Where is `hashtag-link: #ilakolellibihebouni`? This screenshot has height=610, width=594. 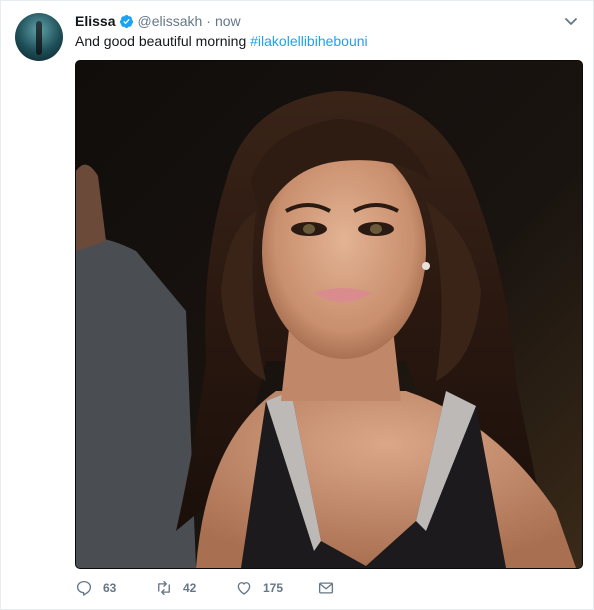
hashtag-link: #ilakolellibihebouni is located at coordinates (309, 41).